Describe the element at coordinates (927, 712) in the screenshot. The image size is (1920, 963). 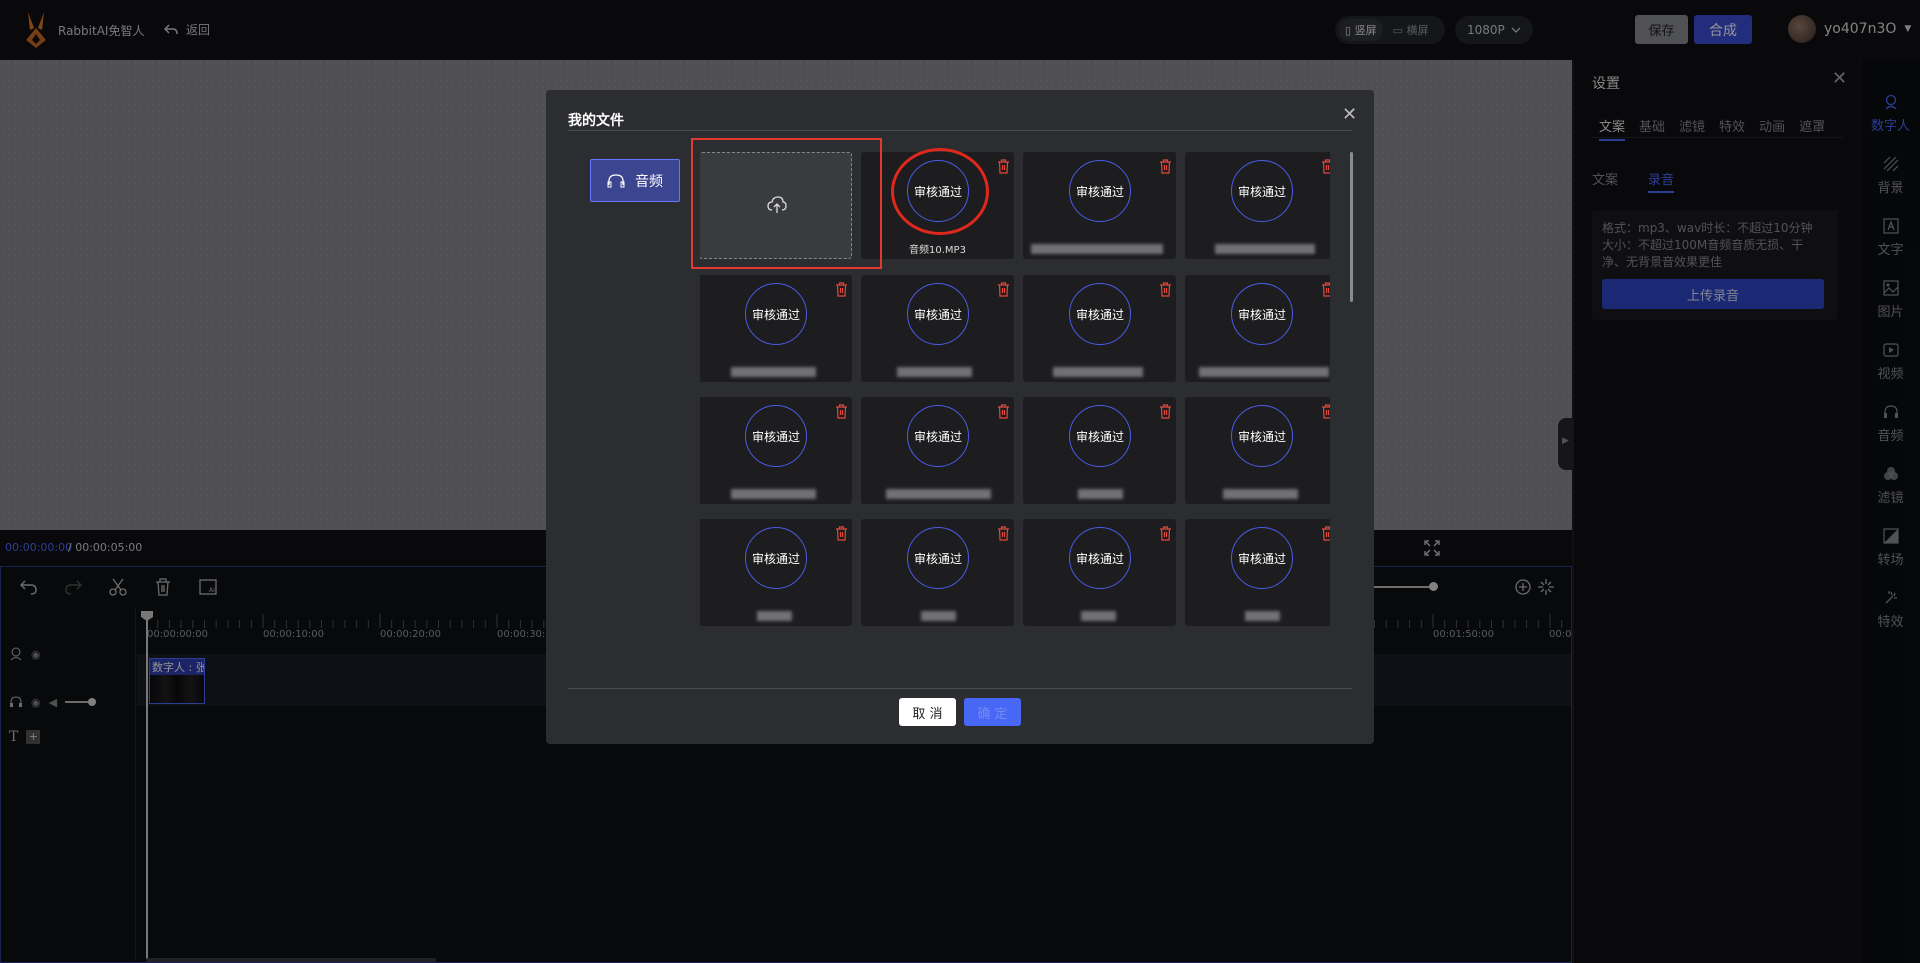
I see `cancel-button: 取 消` at that location.